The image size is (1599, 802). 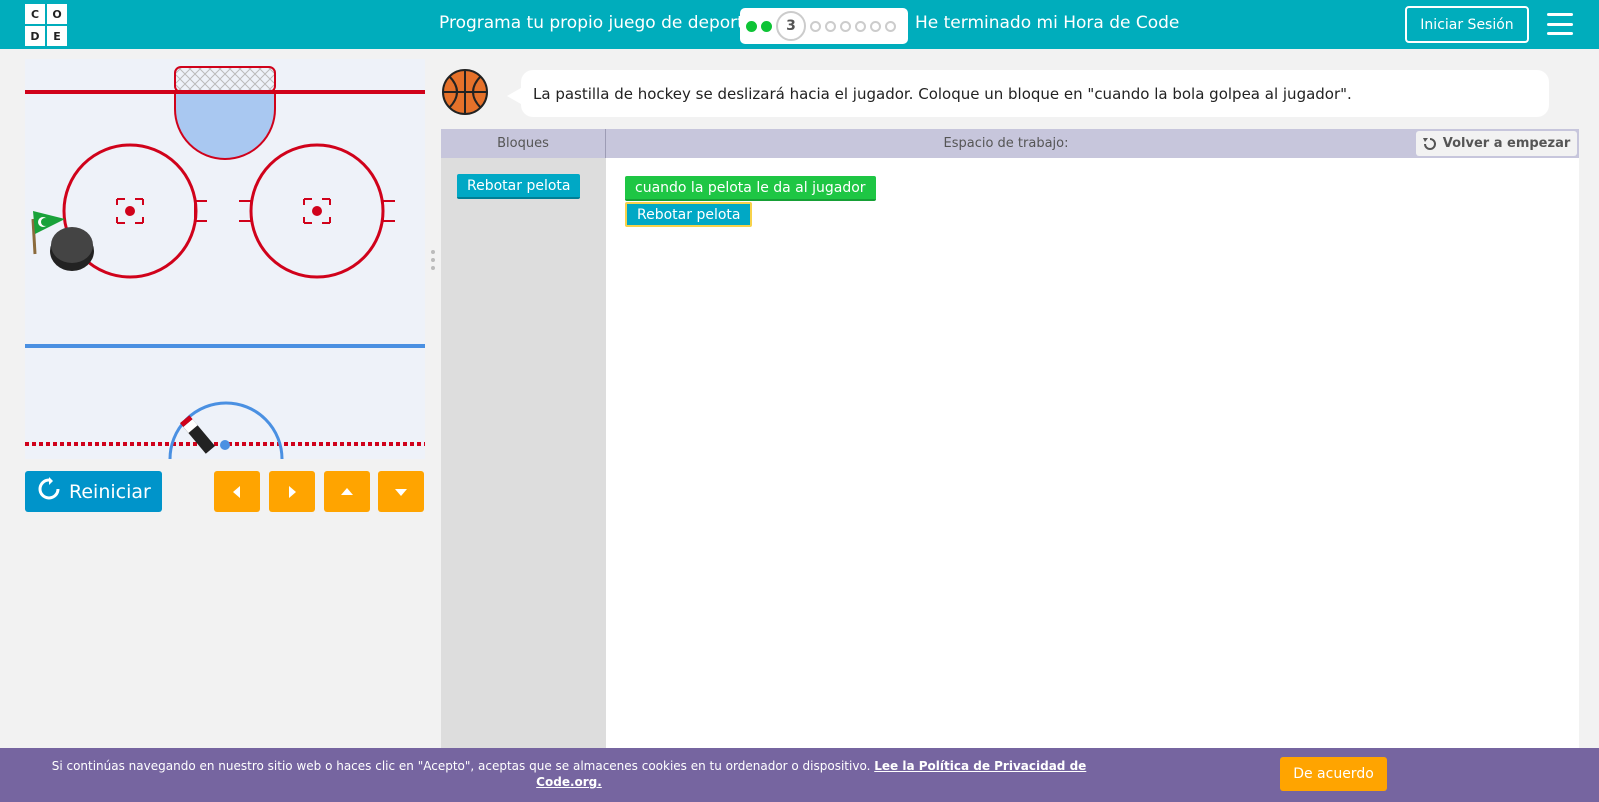 What do you see at coordinates (72, 249) in the screenshot?
I see `hockey-puck` at bounding box center [72, 249].